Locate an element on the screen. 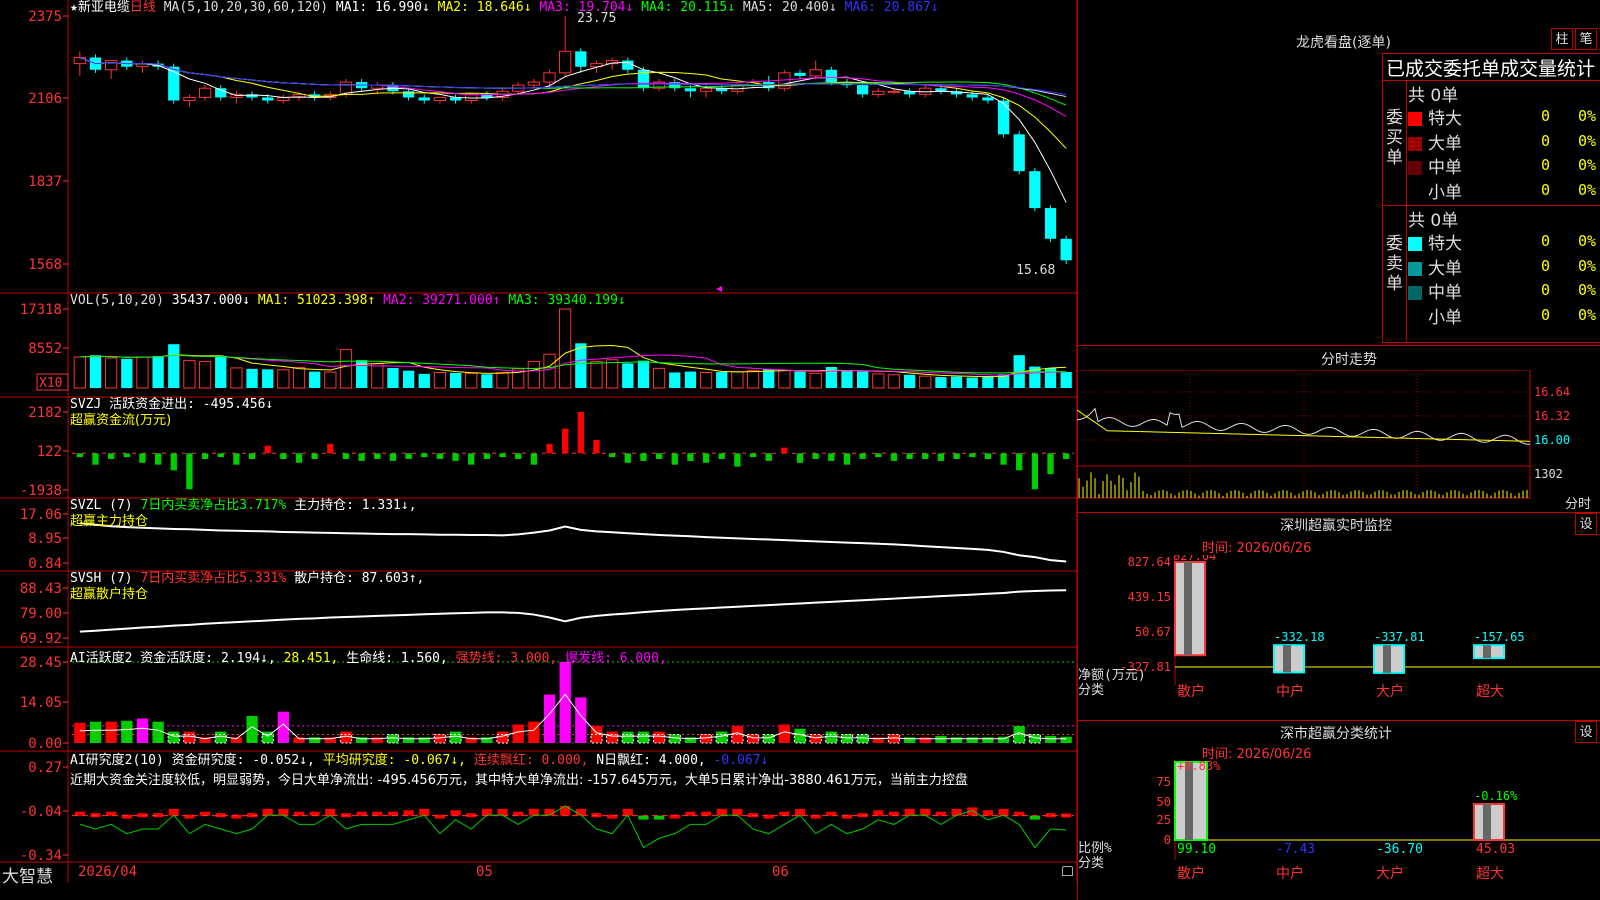 This screenshot has height=900, width=1600. svzl-hold: 主力持仓: 1.331↓, is located at coordinates (351, 505).